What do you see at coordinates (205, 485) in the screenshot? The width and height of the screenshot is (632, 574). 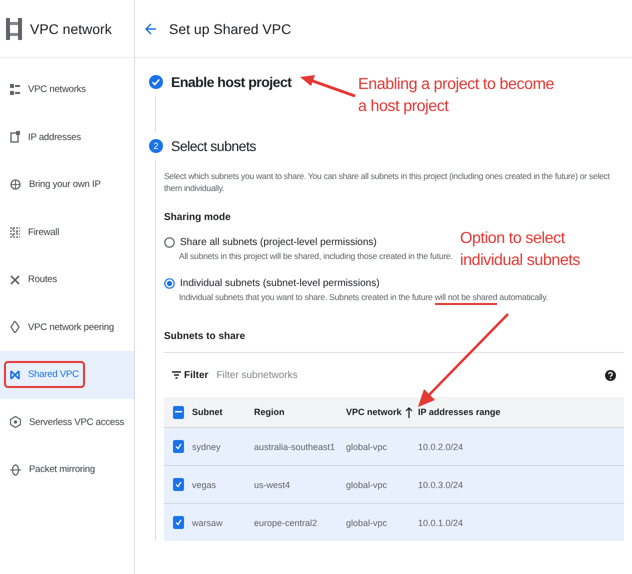 I see `table-cell-text: vegas` at bounding box center [205, 485].